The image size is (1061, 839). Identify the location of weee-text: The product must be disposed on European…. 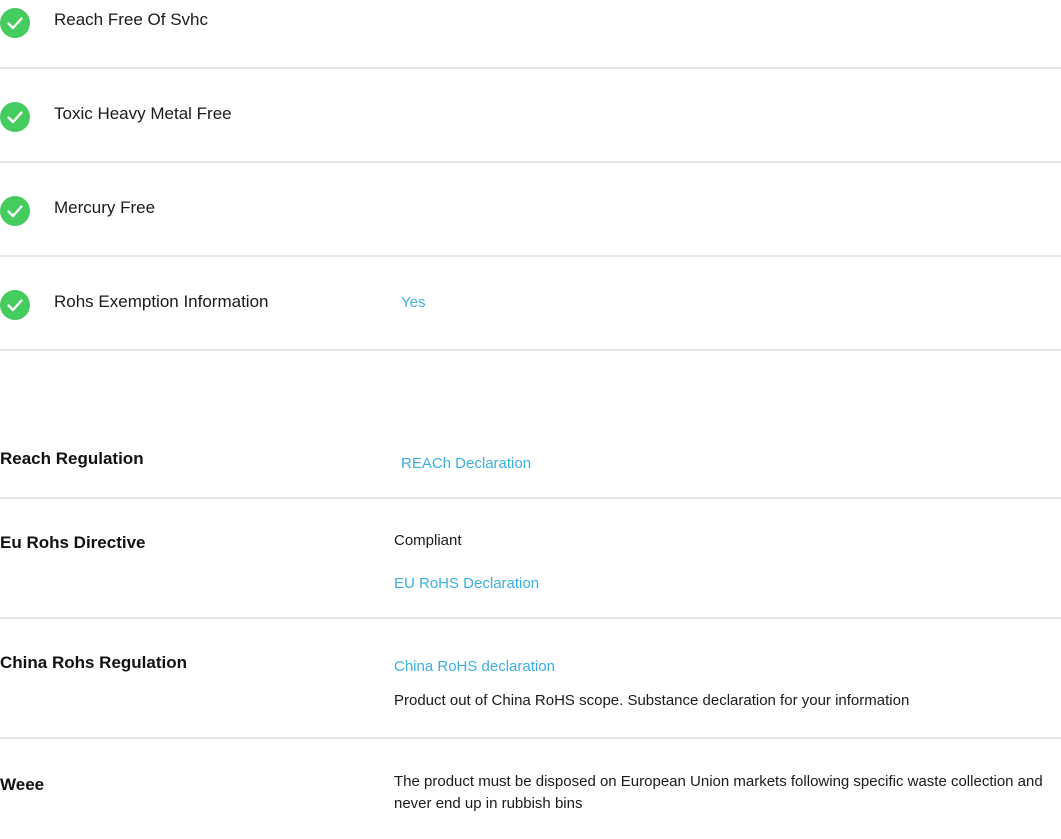
(718, 792).